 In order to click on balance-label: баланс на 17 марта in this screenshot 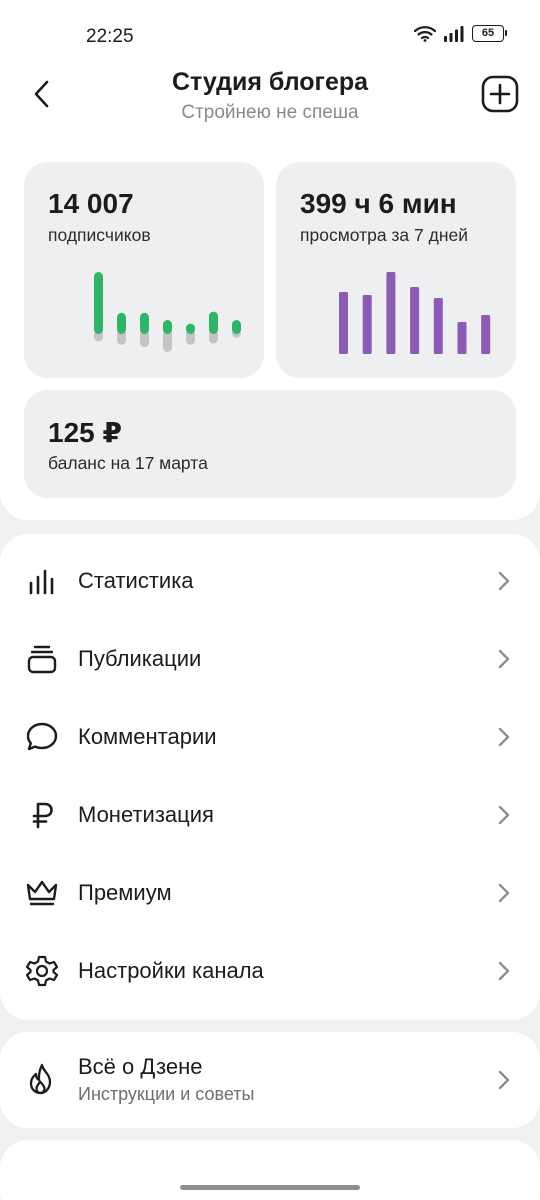, I will do `click(128, 463)`.